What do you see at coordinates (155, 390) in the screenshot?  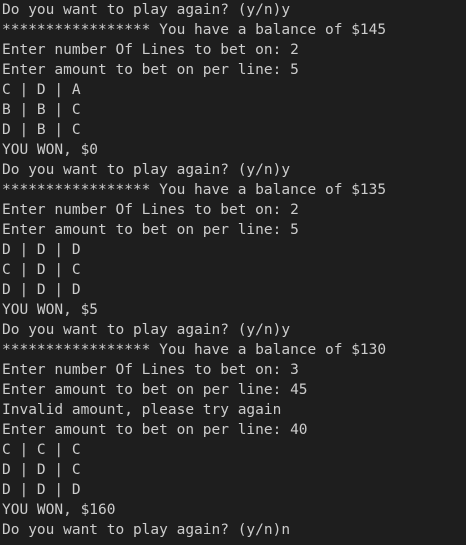 I see `terminal-line: Enter amount to bet on per line: 45` at bounding box center [155, 390].